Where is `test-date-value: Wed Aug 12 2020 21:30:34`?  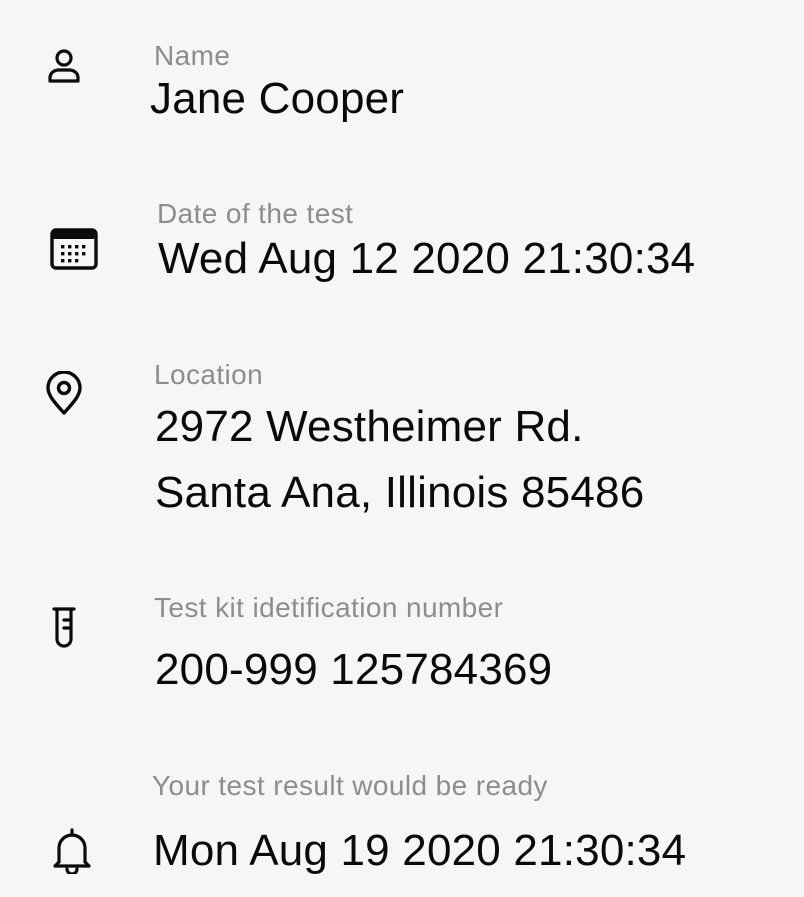
test-date-value: Wed Aug 12 2020 21:30:34 is located at coordinates (427, 258).